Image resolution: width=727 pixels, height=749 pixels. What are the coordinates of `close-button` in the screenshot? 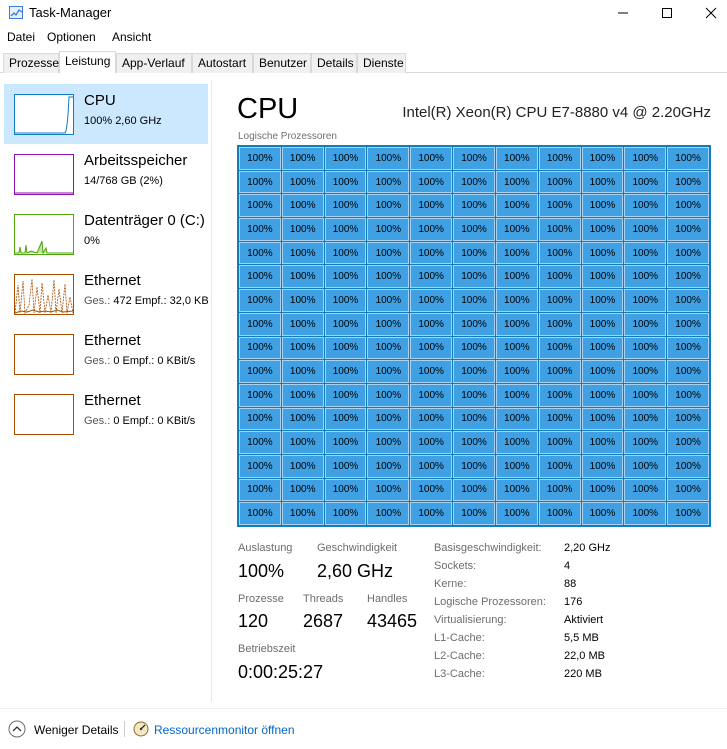 It's located at (707, 13).